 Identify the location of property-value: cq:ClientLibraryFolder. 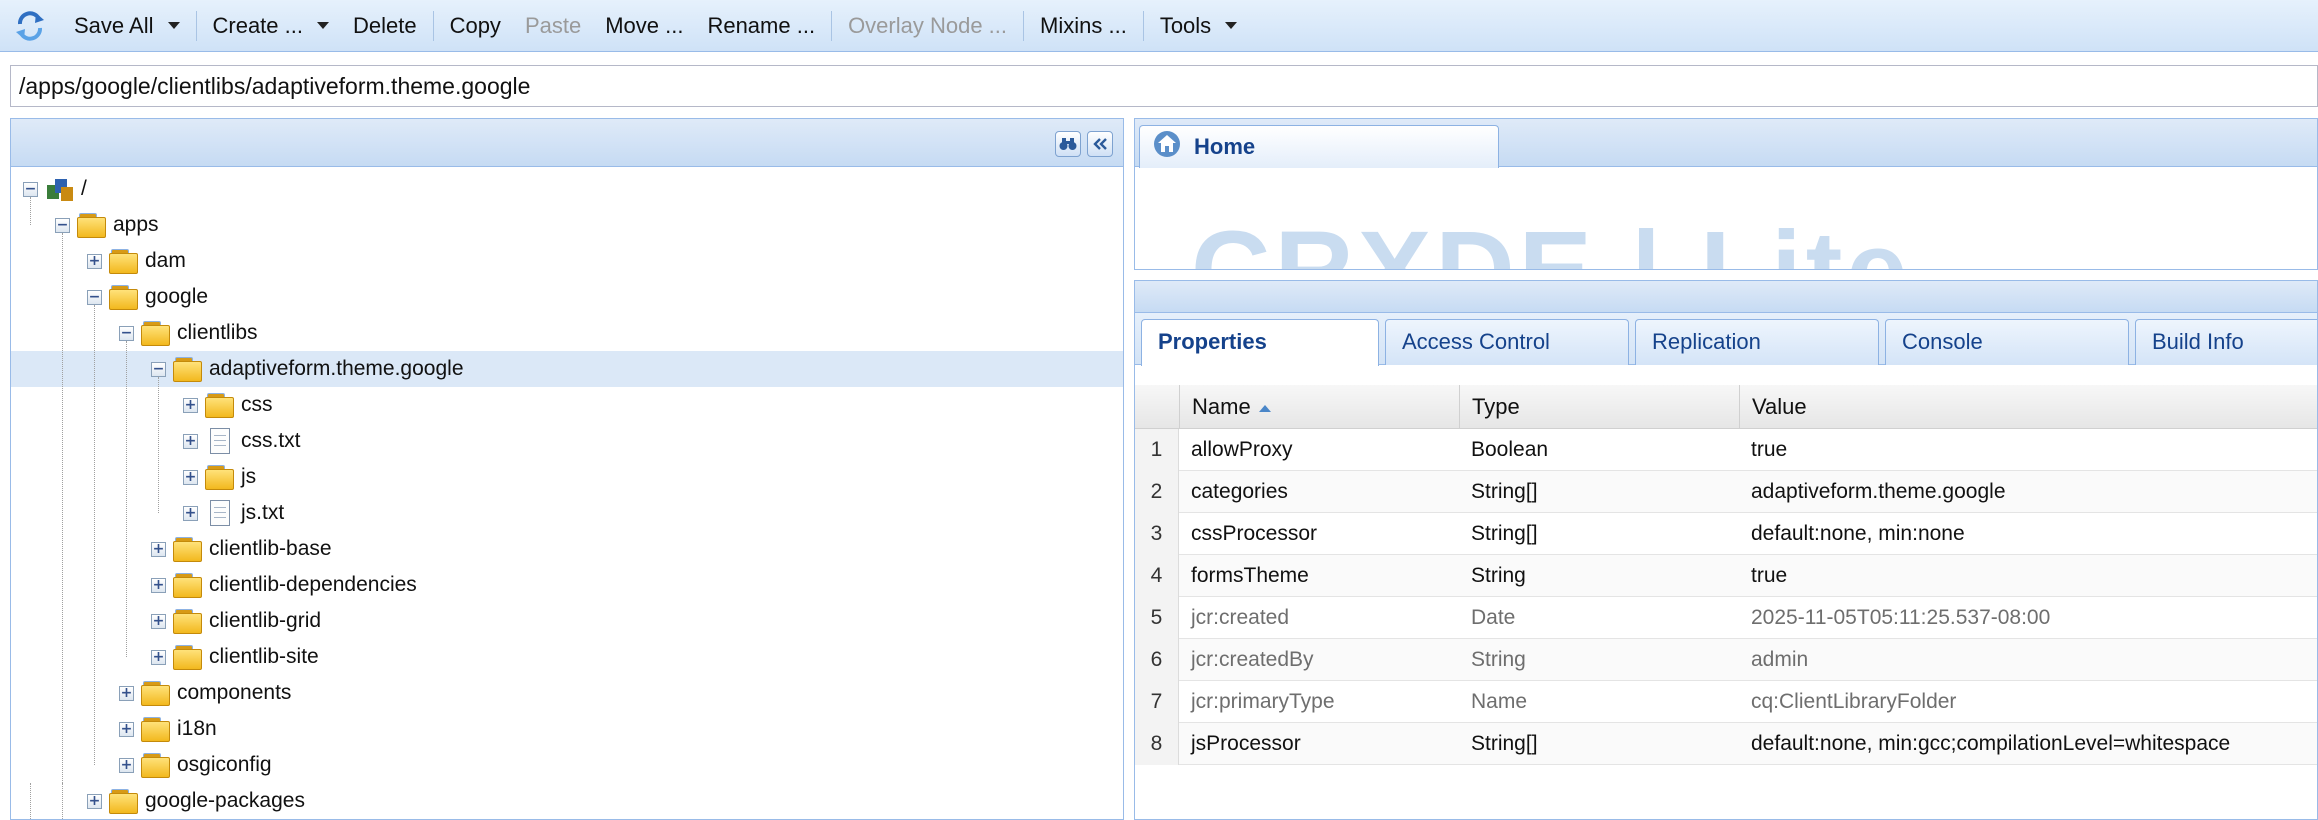
(1847, 702).